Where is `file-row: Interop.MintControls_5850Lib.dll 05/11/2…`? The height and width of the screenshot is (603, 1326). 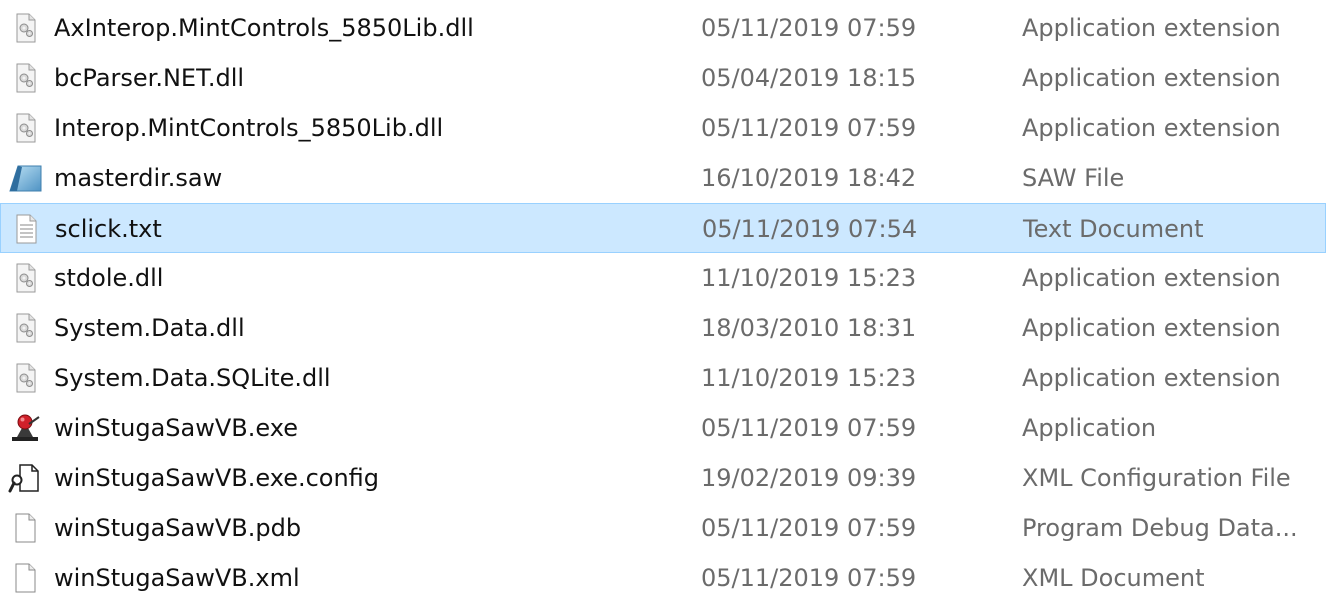
file-row: Interop.MintControls_5850Lib.dll 05/11/2… is located at coordinates (663, 128).